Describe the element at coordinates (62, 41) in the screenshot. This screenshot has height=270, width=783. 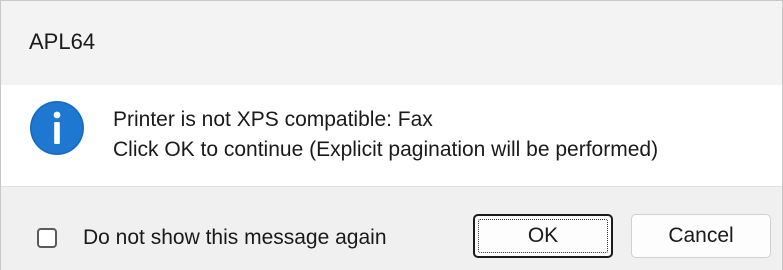
I see `window-title: APL64` at that location.